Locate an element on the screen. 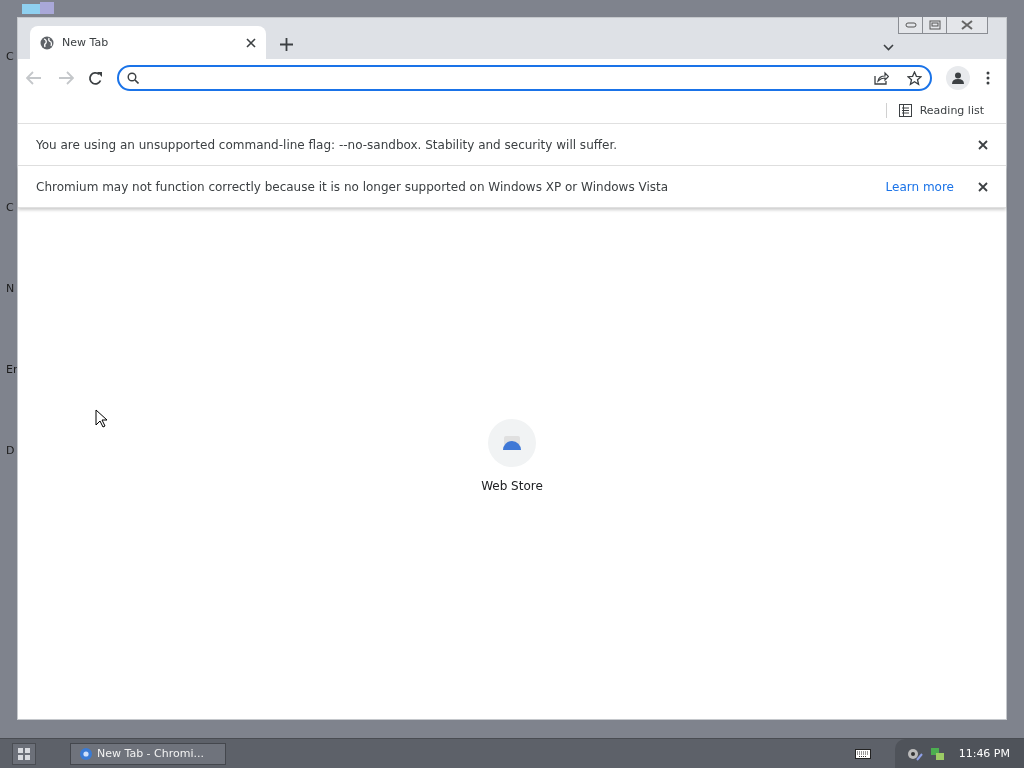 The image size is (1024, 768). infobar-message: Chromium may not function correctly because it is no longer supported on Windows XP or Windows Vista is located at coordinates (353, 186).